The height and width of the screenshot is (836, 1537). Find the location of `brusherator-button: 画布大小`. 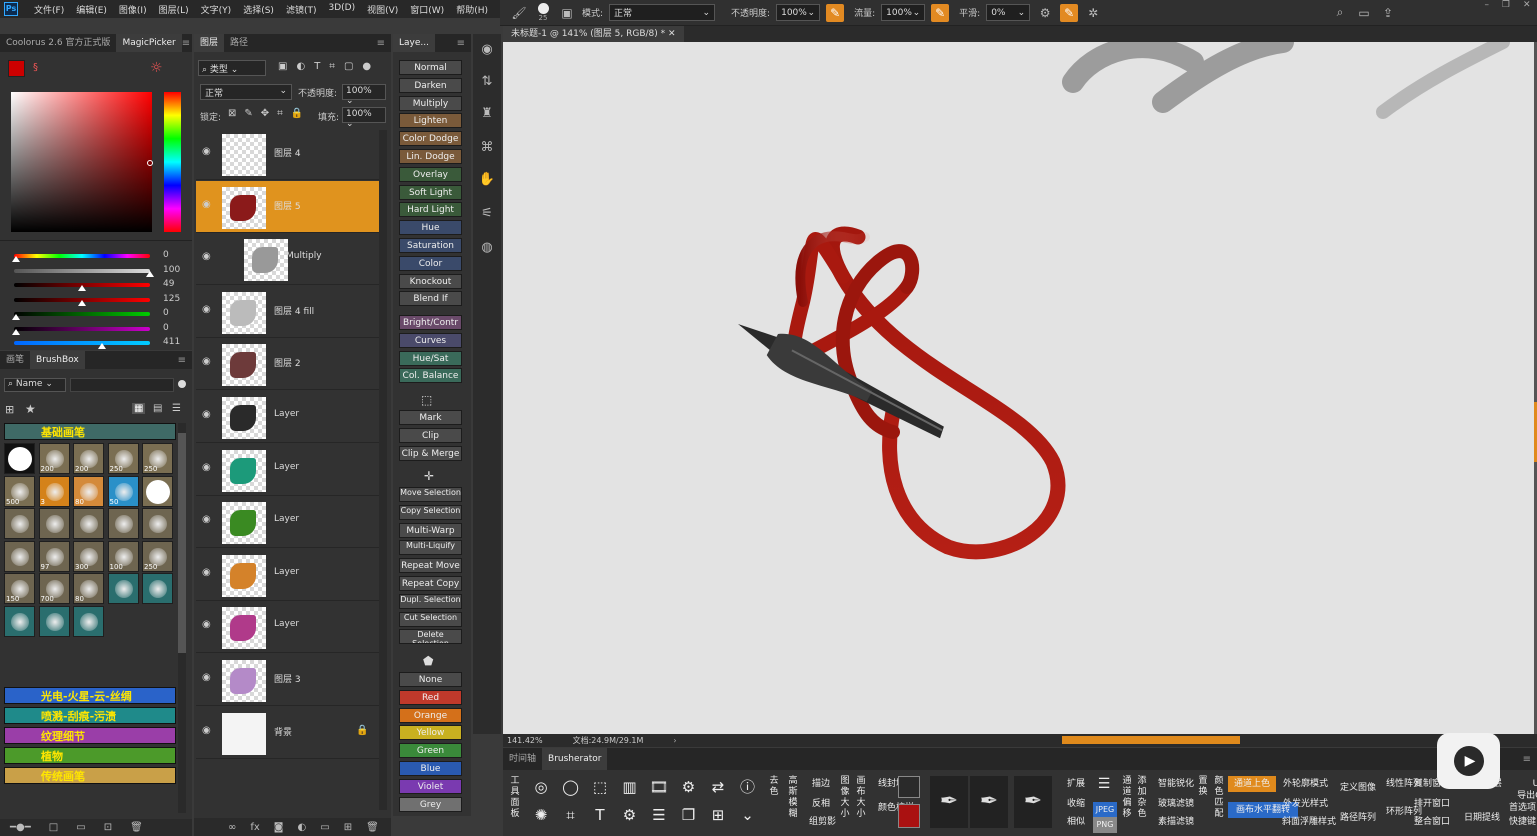

brusherator-button: 画布大小 is located at coordinates (861, 798).